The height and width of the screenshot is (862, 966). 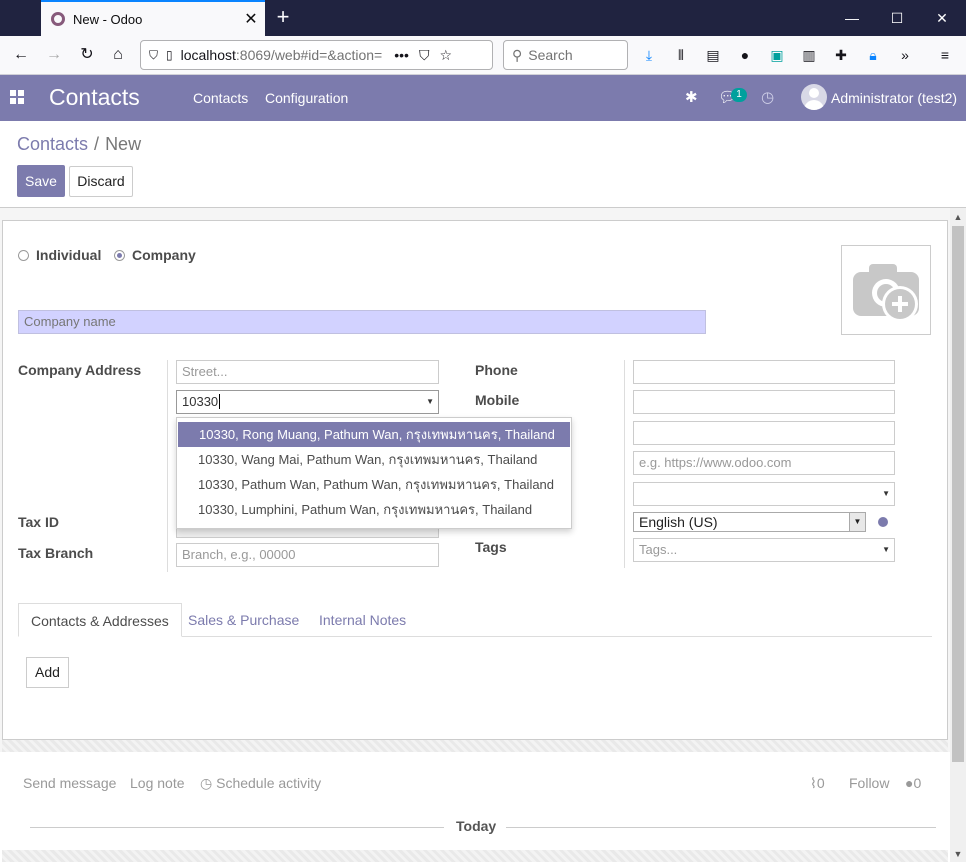 I want to click on zip-dropdown-caret-icon: ▼, so click(x=430, y=402).